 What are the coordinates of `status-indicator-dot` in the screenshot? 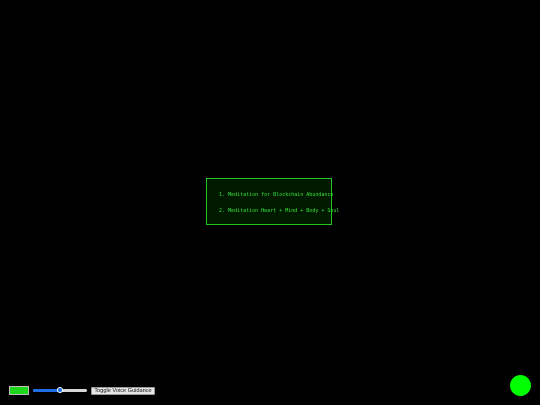 It's located at (520, 385).